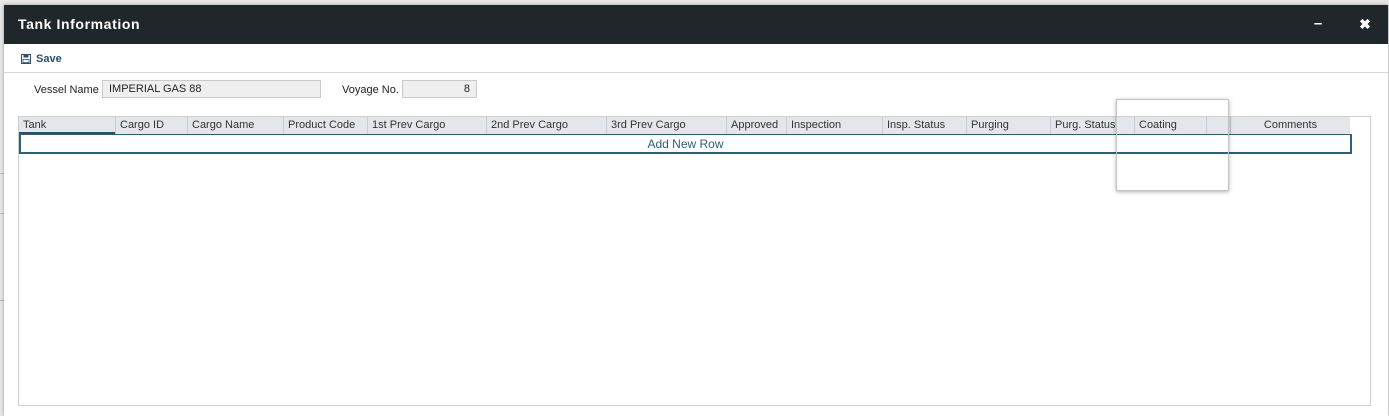  I want to click on dialog-titlebar: Tank Information – ✖, so click(696, 24).